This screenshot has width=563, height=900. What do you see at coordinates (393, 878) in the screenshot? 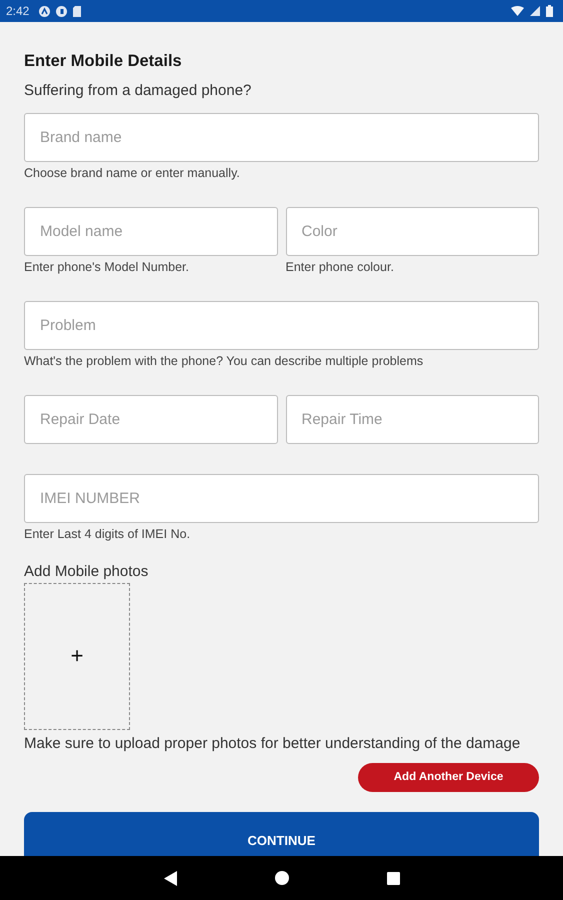
I see `recents-icon` at bounding box center [393, 878].